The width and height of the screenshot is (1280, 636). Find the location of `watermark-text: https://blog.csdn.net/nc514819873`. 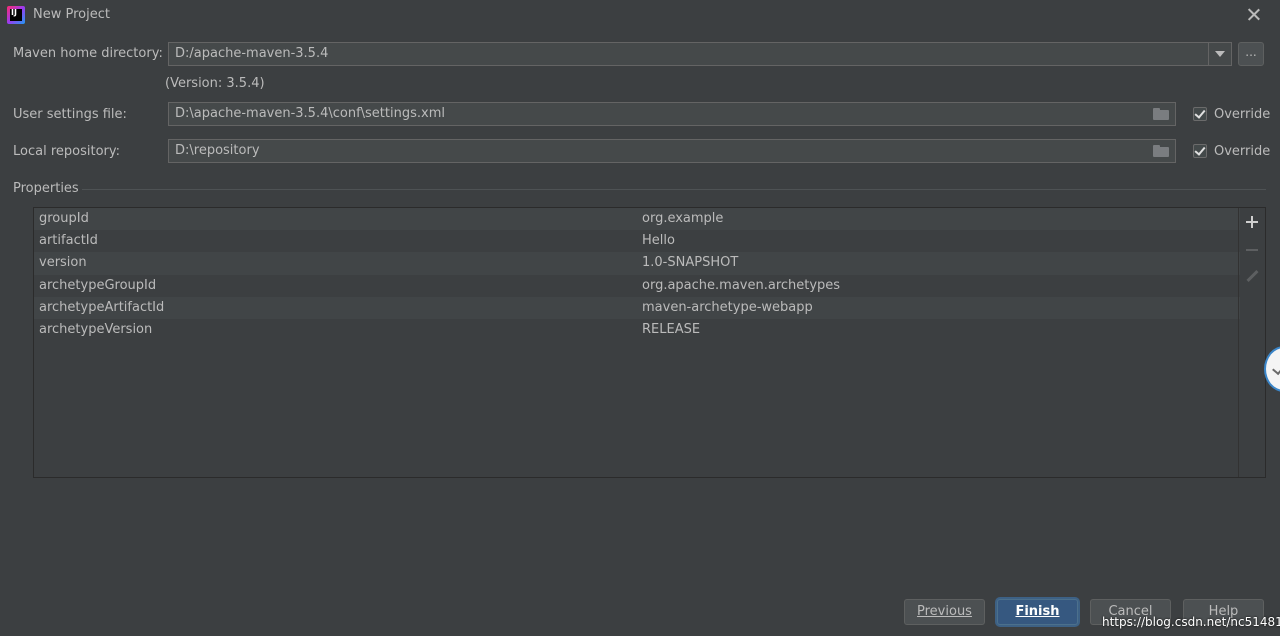

watermark-text: https://blog.csdn.net/nc514819873 is located at coordinates (1191, 622).